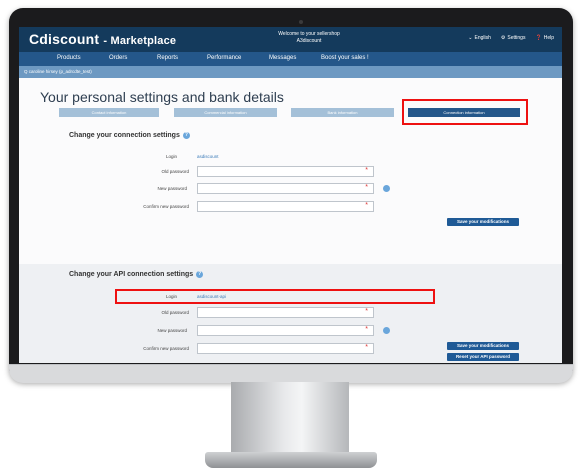 The image size is (582, 476). Describe the element at coordinates (171, 156) in the screenshot. I see `login-label: Login` at that location.